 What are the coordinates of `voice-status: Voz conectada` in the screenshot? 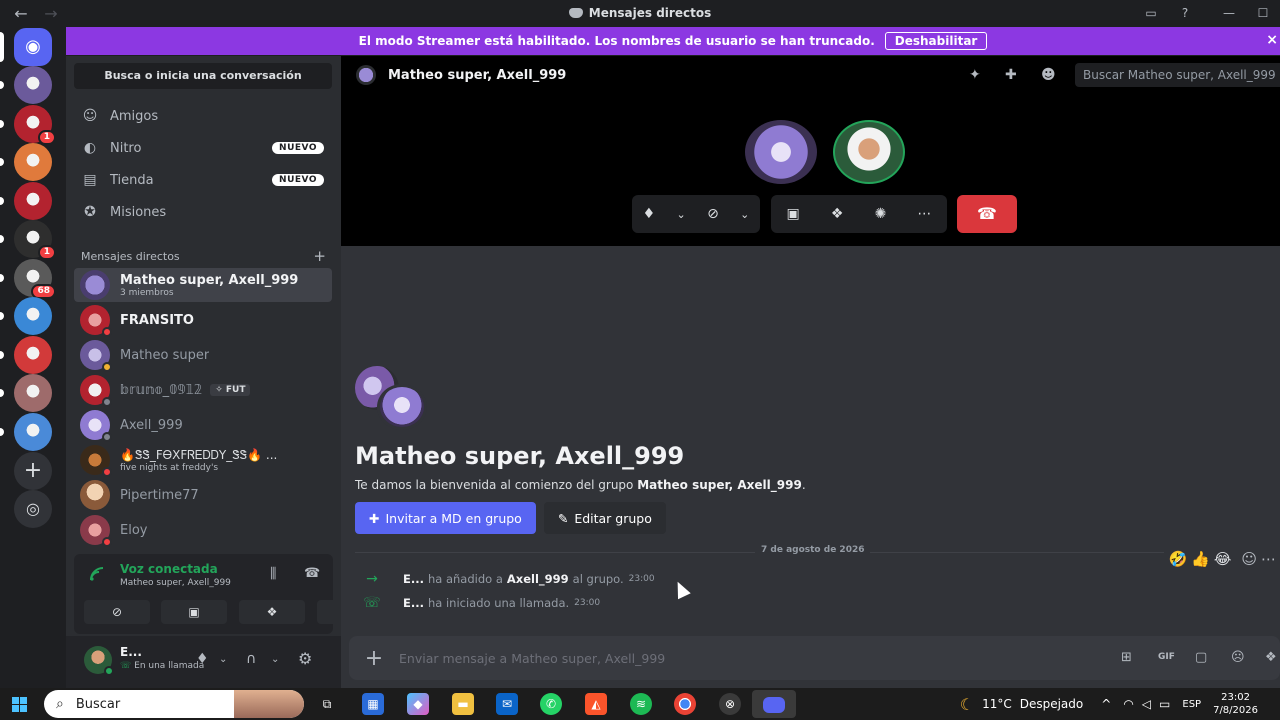 It's located at (169, 569).